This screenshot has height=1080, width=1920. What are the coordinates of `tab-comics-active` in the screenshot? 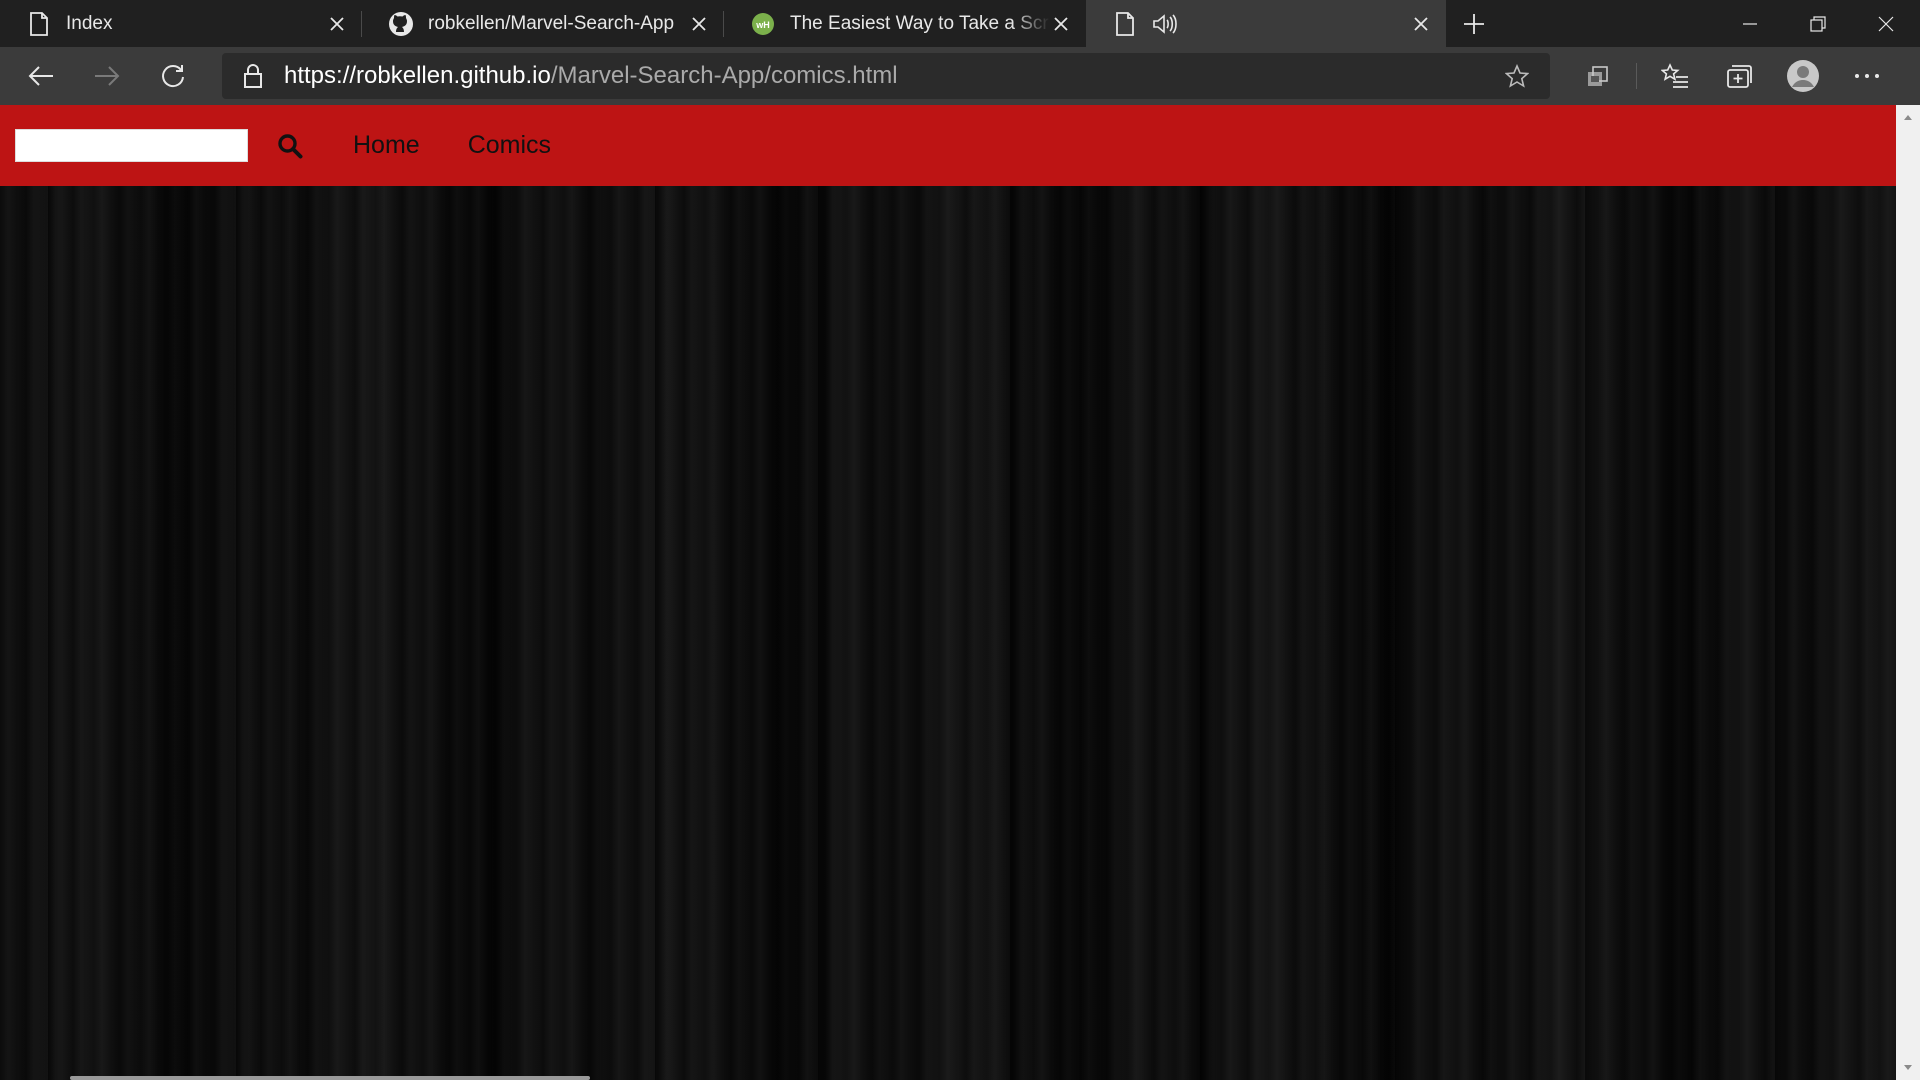 It's located at (1266, 23).